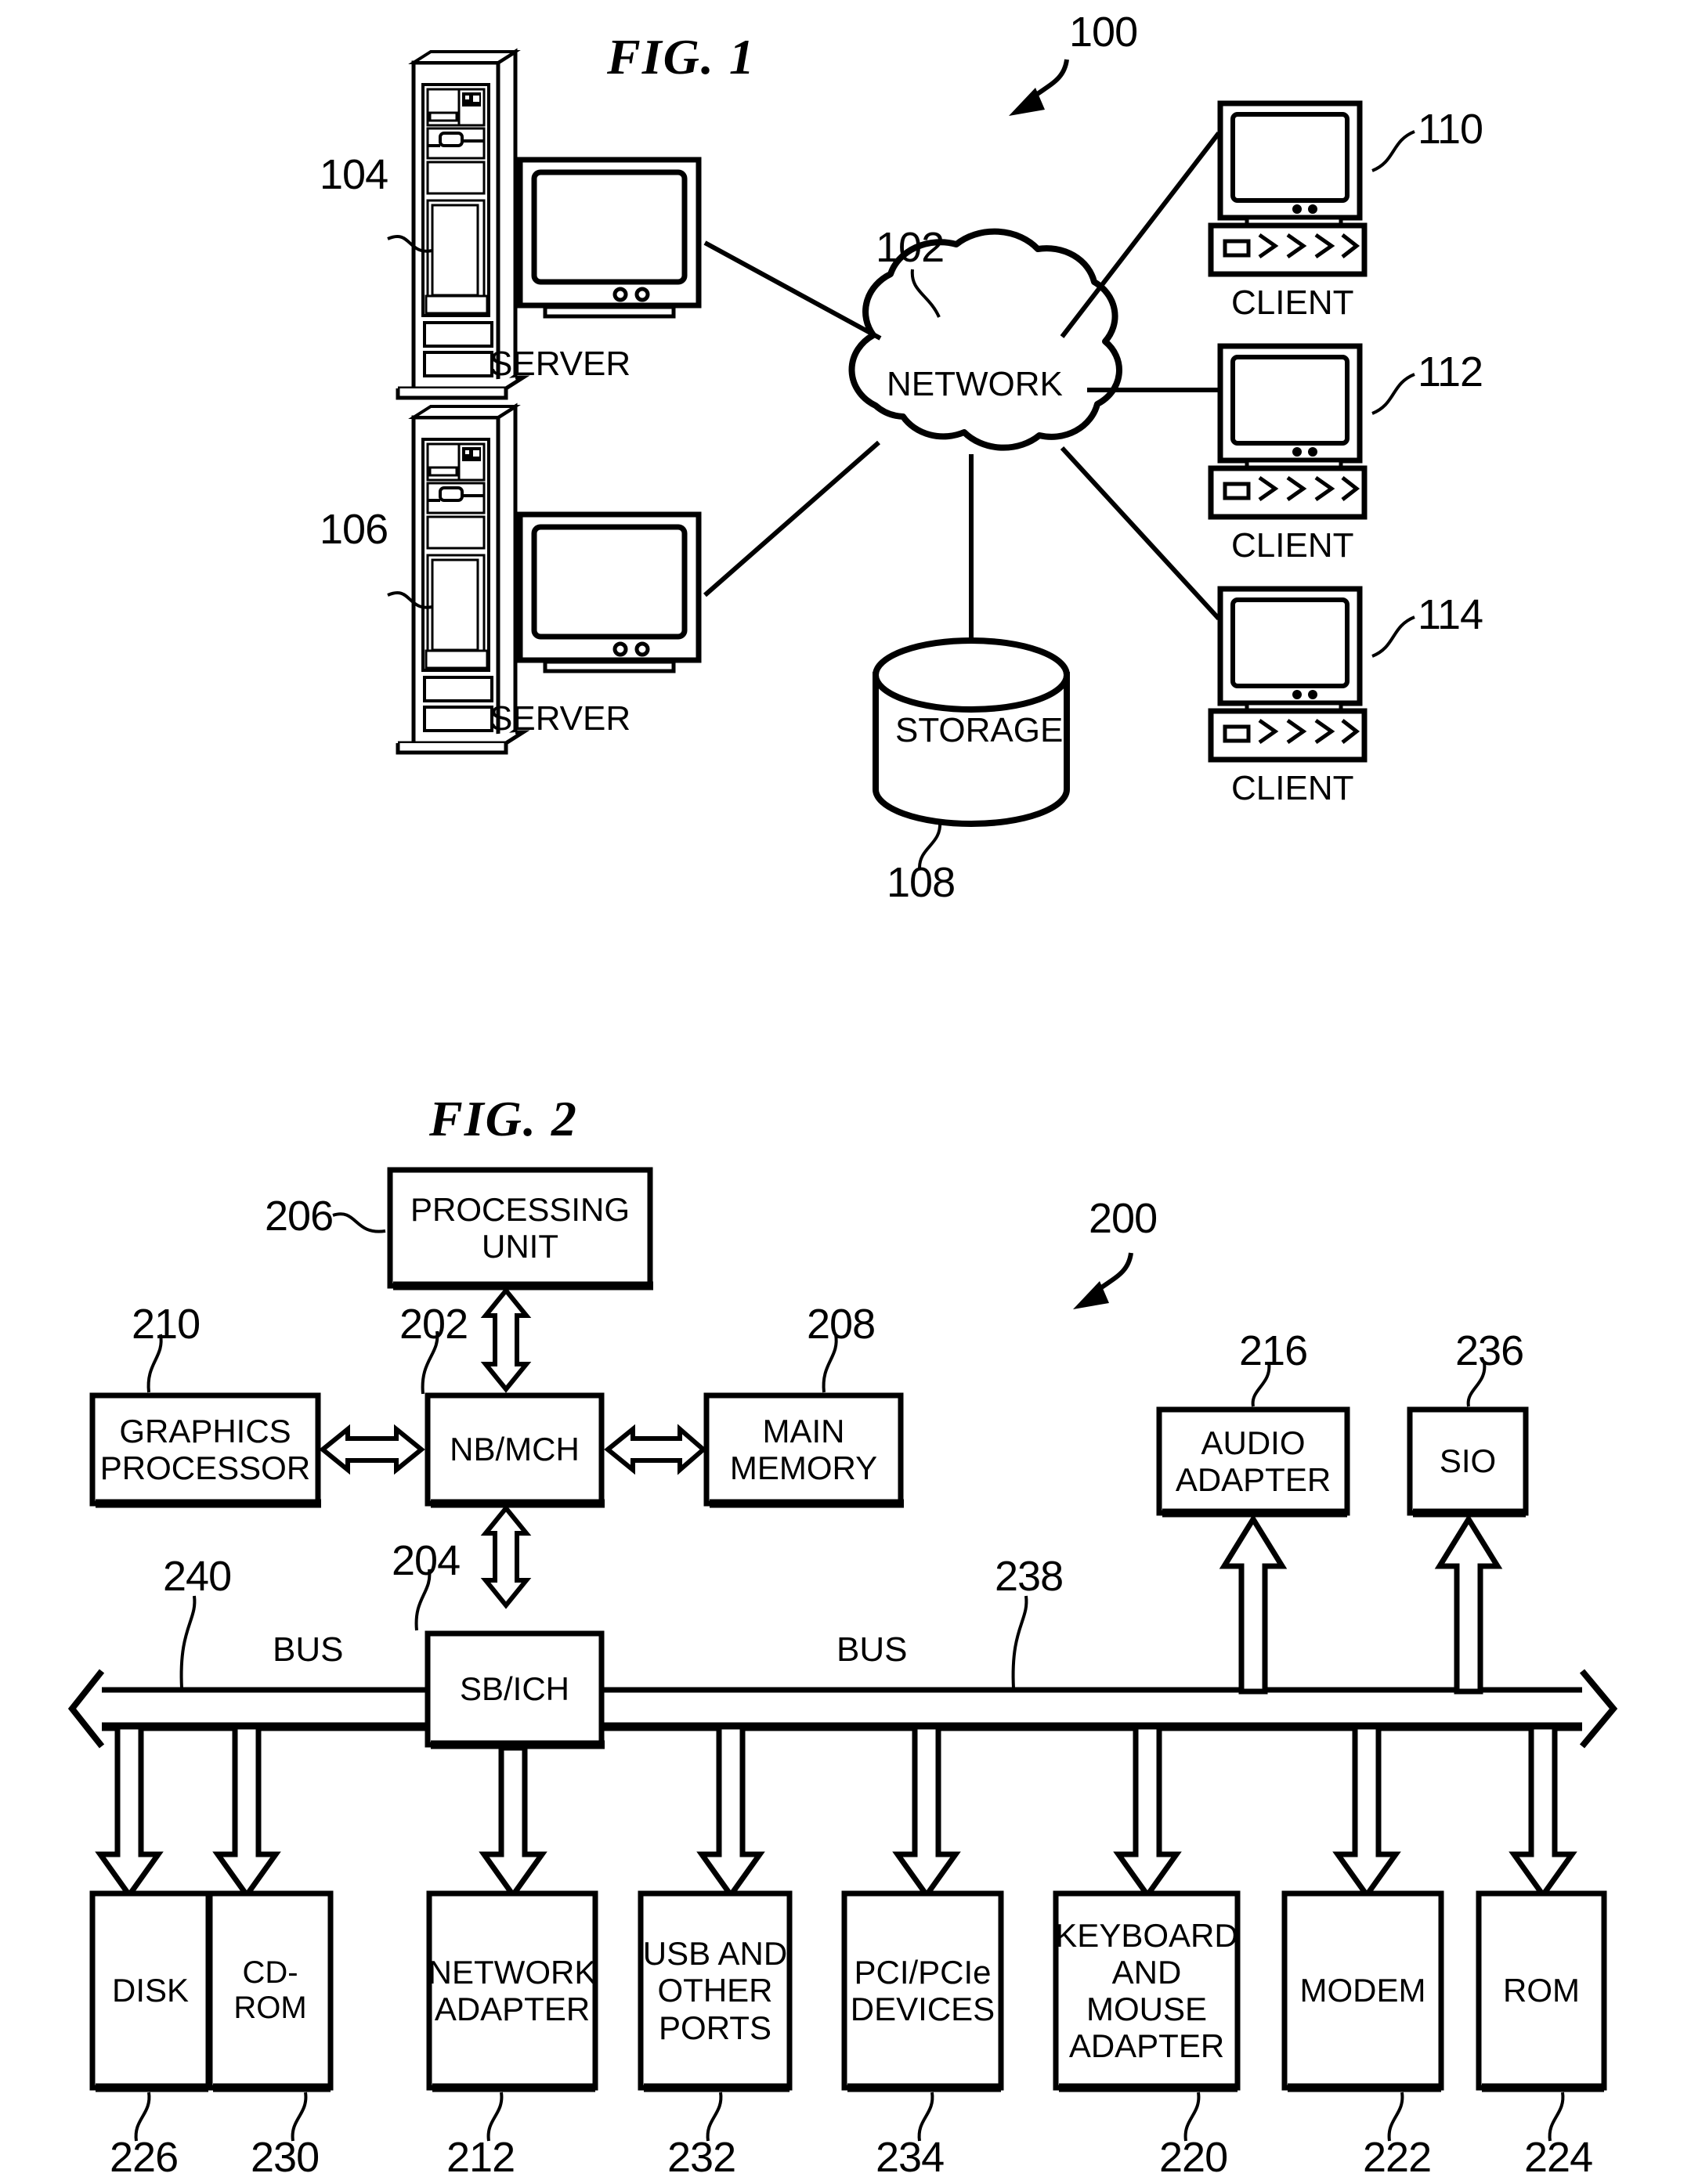 This screenshot has width=1691, height=2184. What do you see at coordinates (1489, 1350) in the screenshot?
I see `sio-ref: 236` at bounding box center [1489, 1350].